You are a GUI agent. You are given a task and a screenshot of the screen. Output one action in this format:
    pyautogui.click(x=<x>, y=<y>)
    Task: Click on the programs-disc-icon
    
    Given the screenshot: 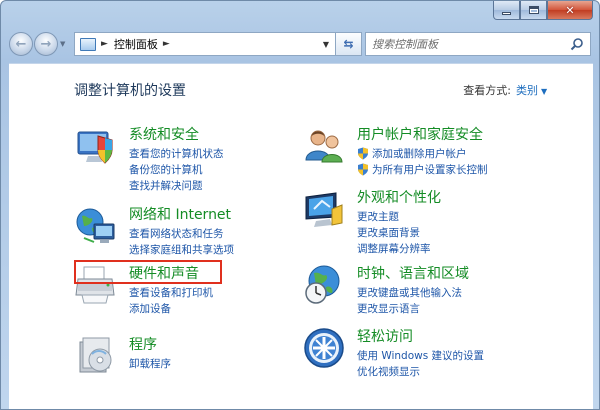 What is the action you would take?
    pyautogui.click(x=96, y=356)
    